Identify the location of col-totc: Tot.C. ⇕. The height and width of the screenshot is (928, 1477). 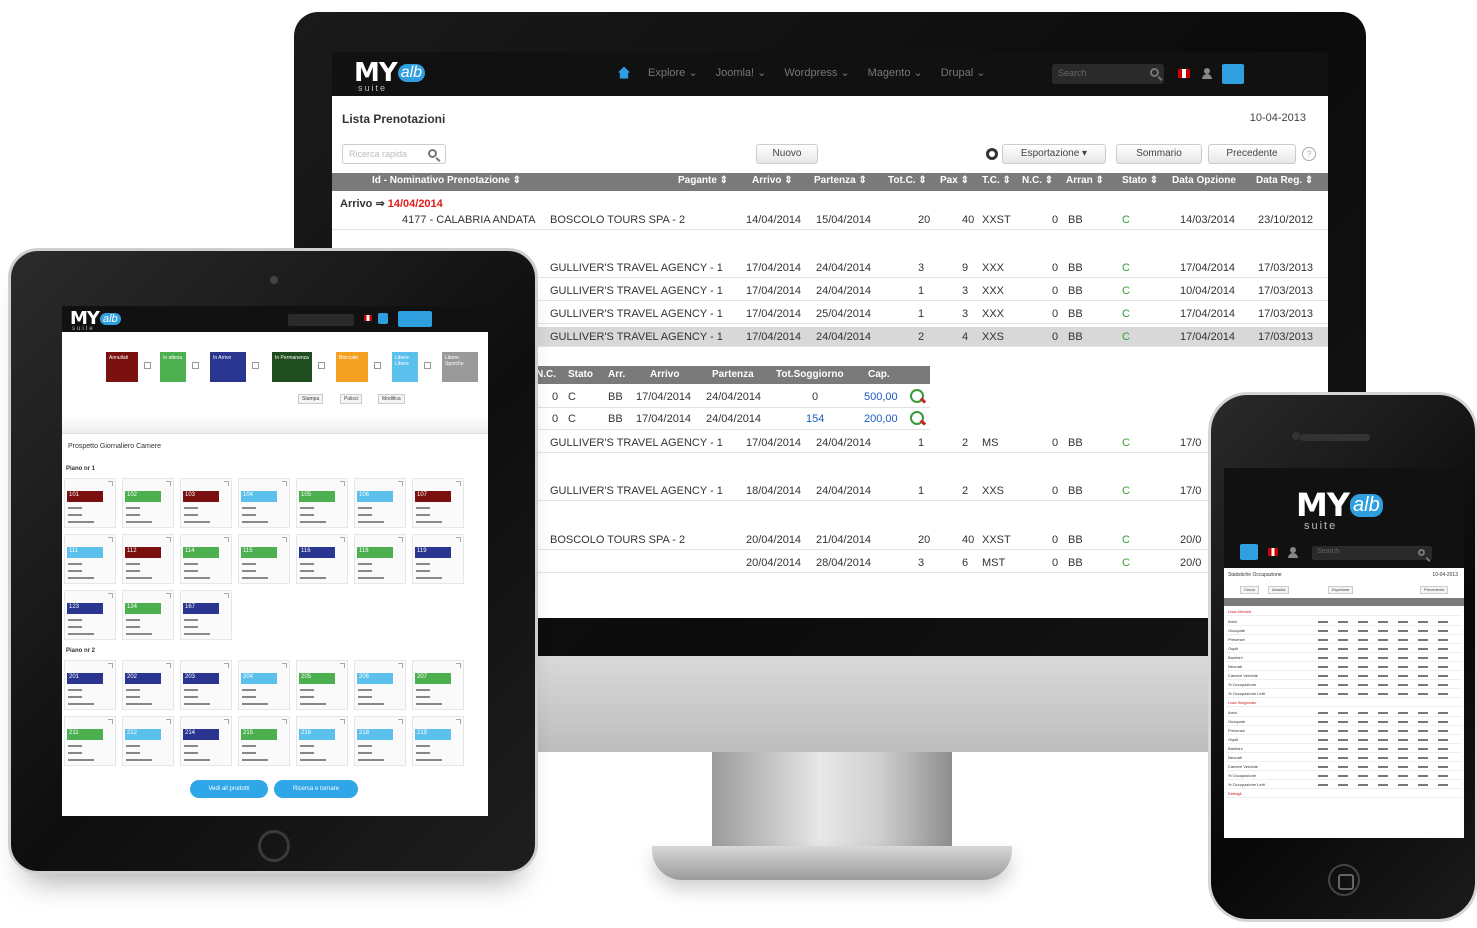
(907, 180).